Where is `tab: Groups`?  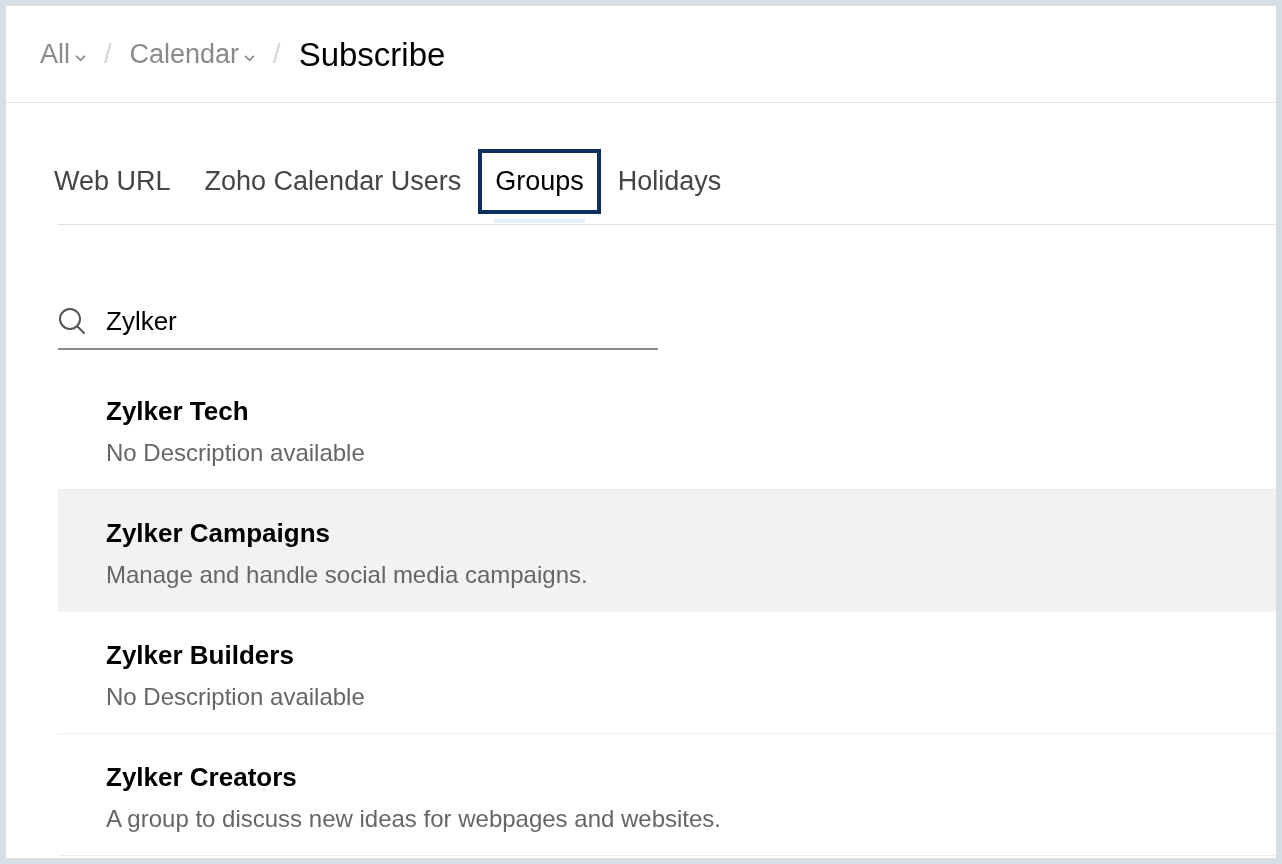 tab: Groups is located at coordinates (539, 181).